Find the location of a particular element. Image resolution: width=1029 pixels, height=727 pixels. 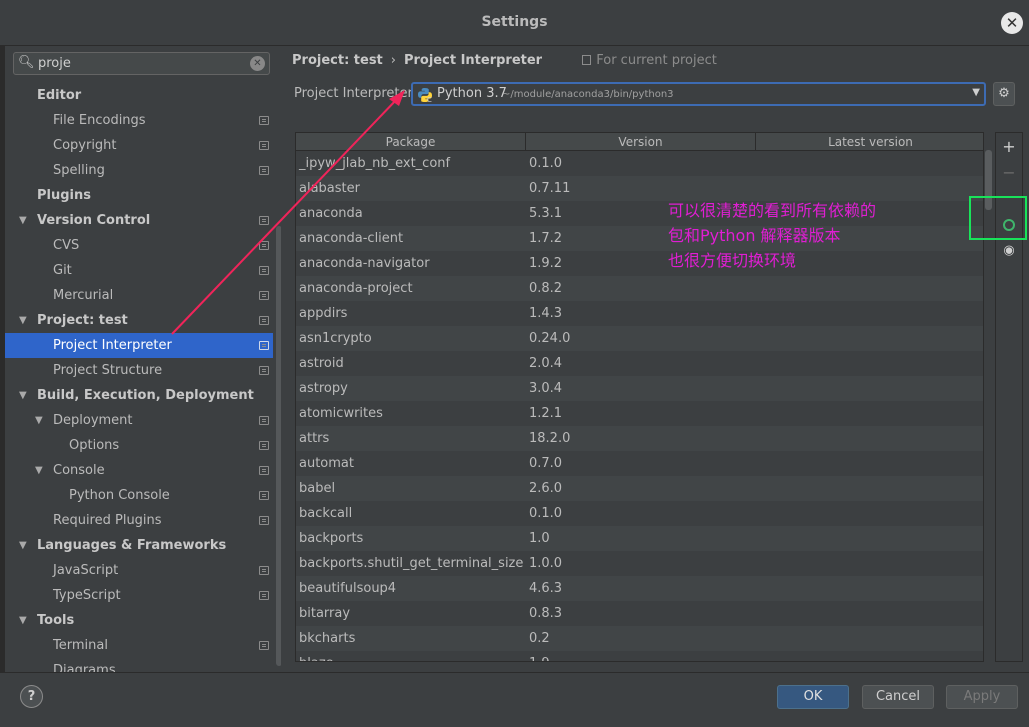

chevron-down-icon: ▼ is located at coordinates (976, 92).